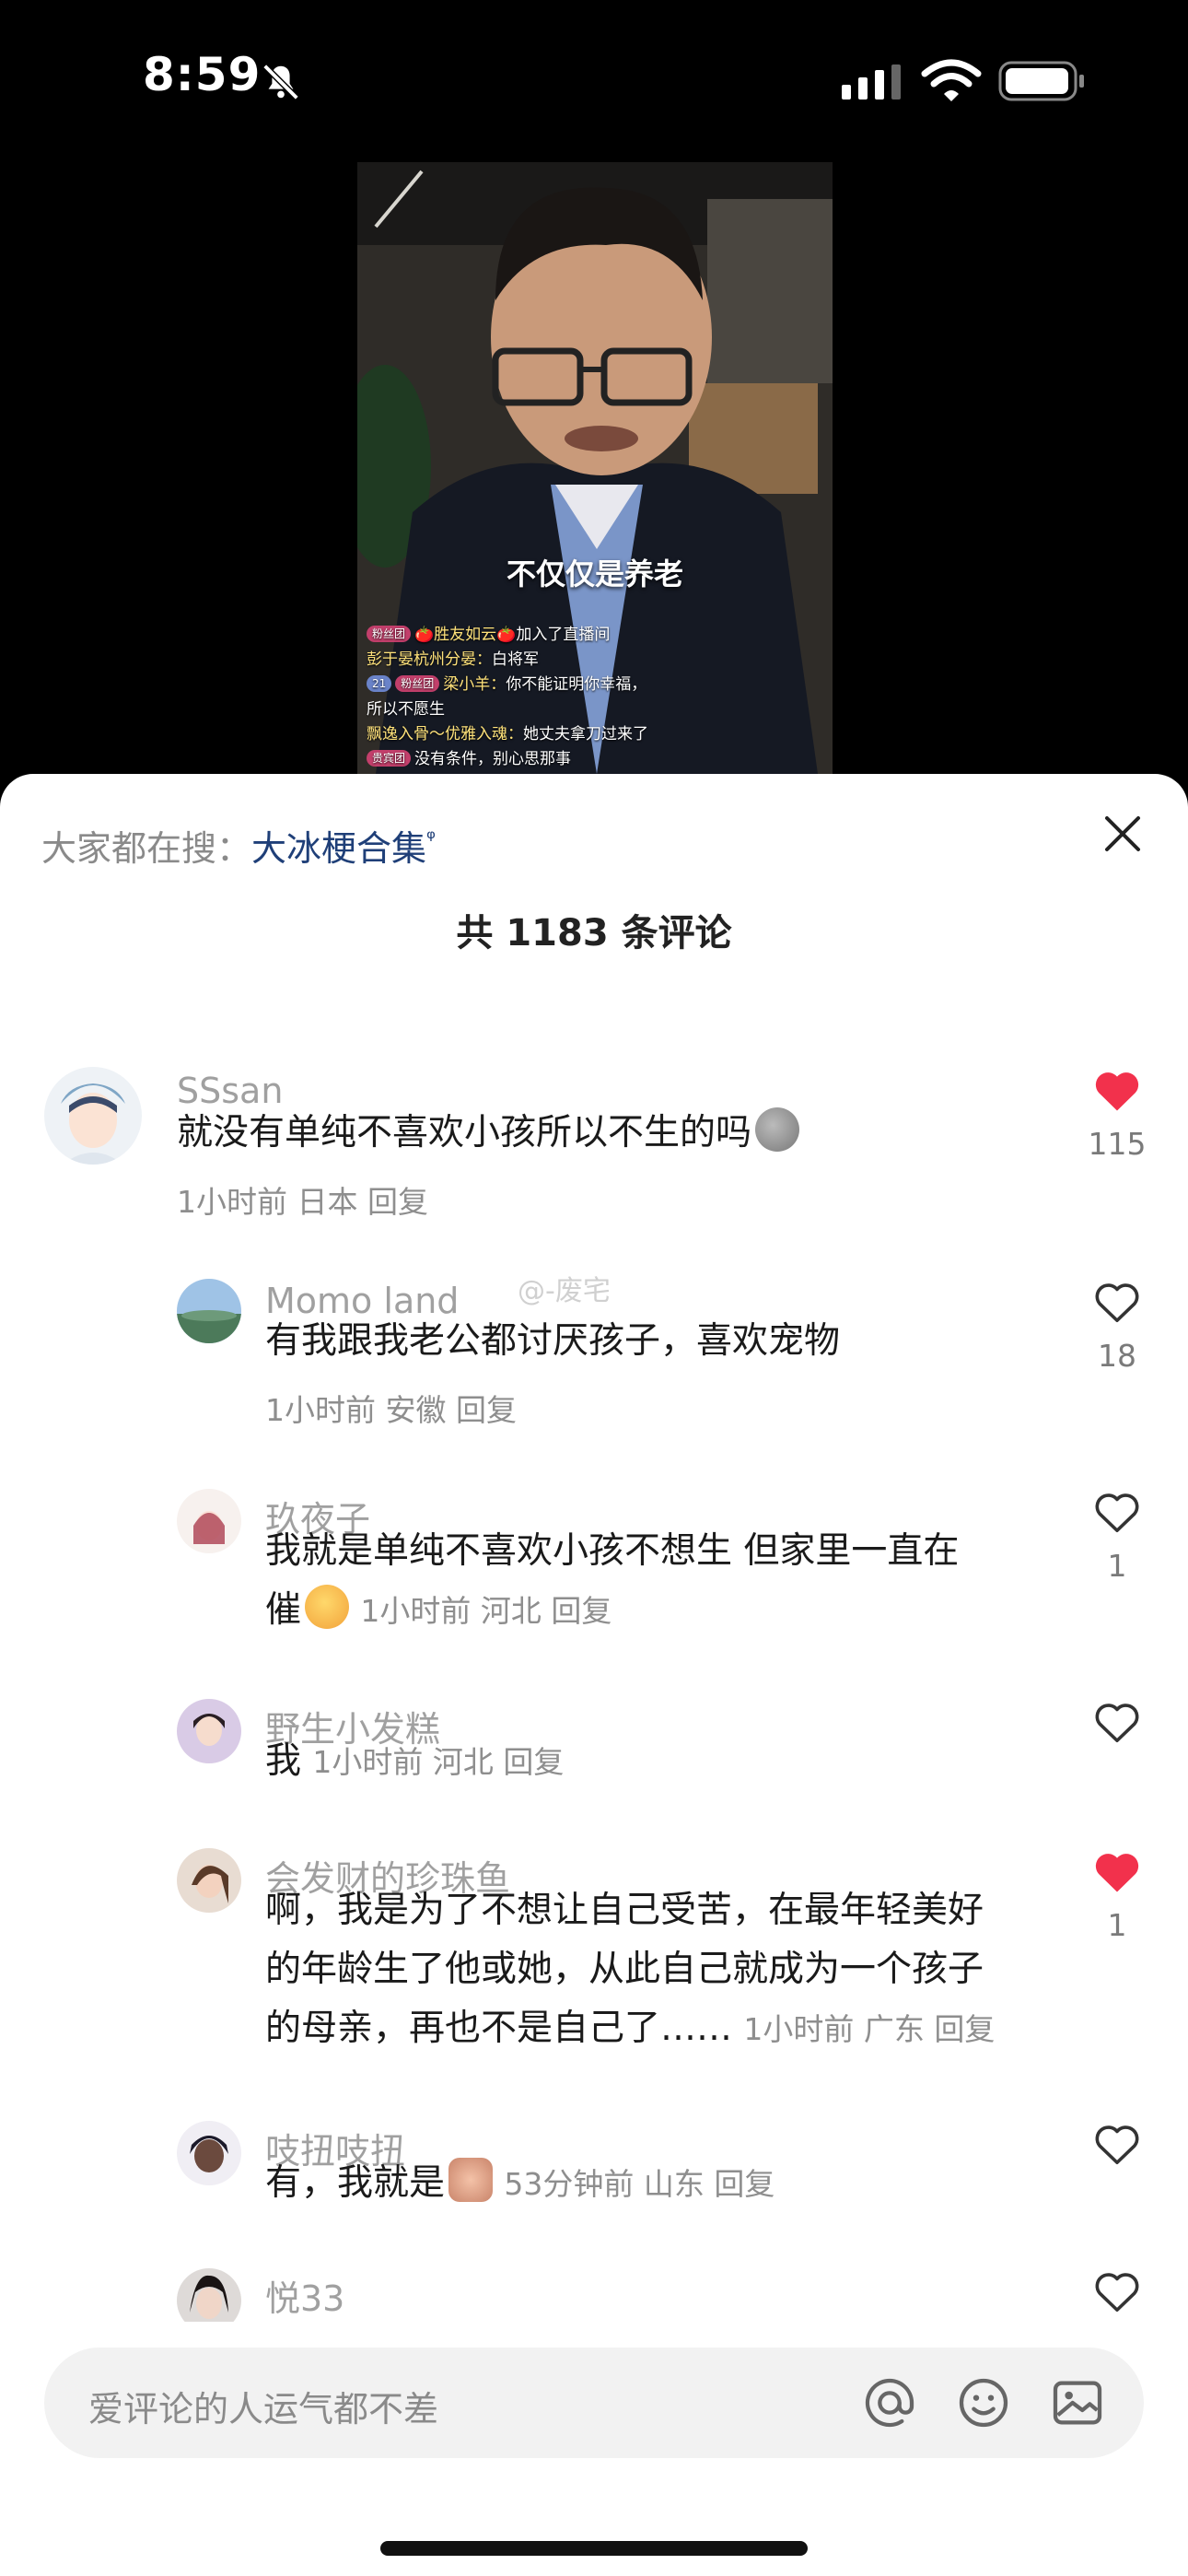 The image size is (1188, 2576). Describe the element at coordinates (431, 838) in the screenshot. I see `search-icon: ᵠ` at that location.